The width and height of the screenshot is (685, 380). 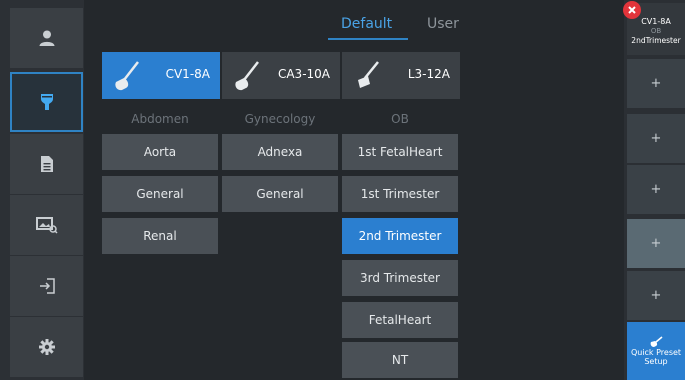 What do you see at coordinates (400, 152) in the screenshot?
I see `preset-1st-fetalheart: 1st FetalHeart` at bounding box center [400, 152].